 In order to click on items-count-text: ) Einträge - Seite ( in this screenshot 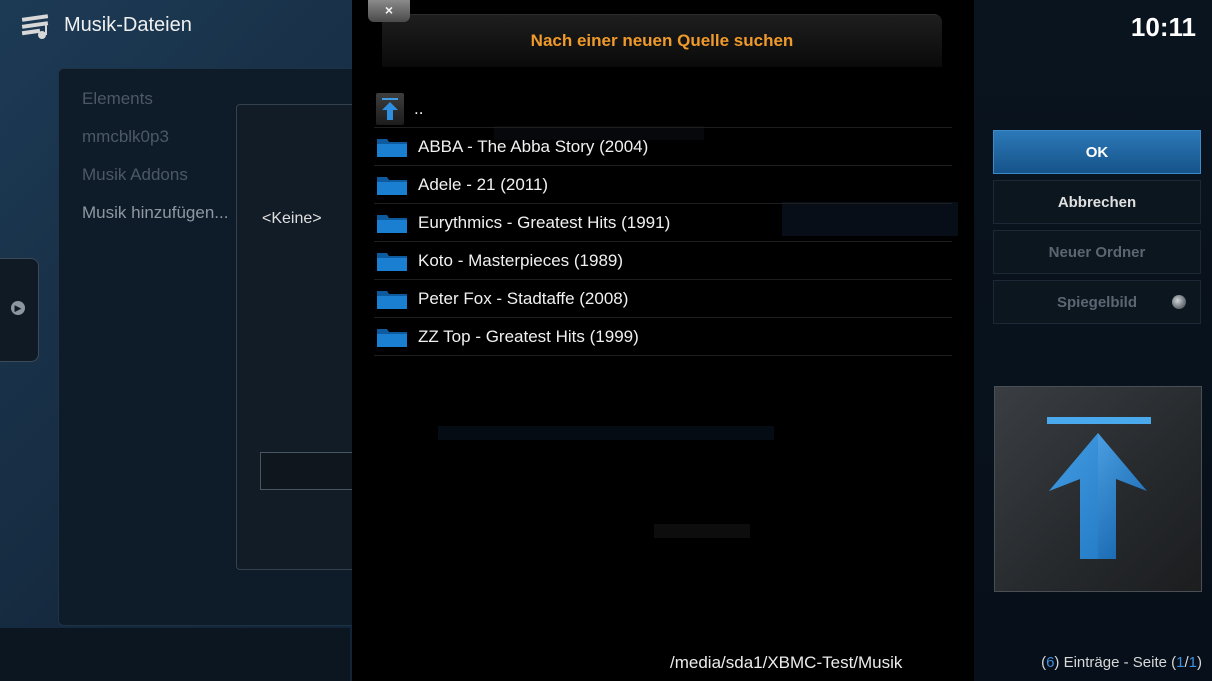, I will do `click(1115, 662)`.